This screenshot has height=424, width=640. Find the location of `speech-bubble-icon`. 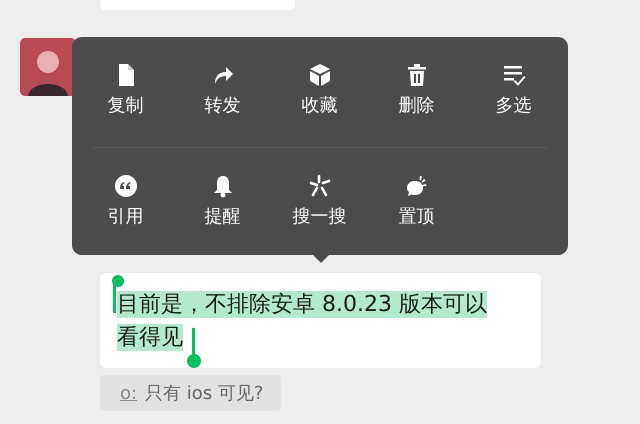

speech-bubble-icon is located at coordinates (416, 186).